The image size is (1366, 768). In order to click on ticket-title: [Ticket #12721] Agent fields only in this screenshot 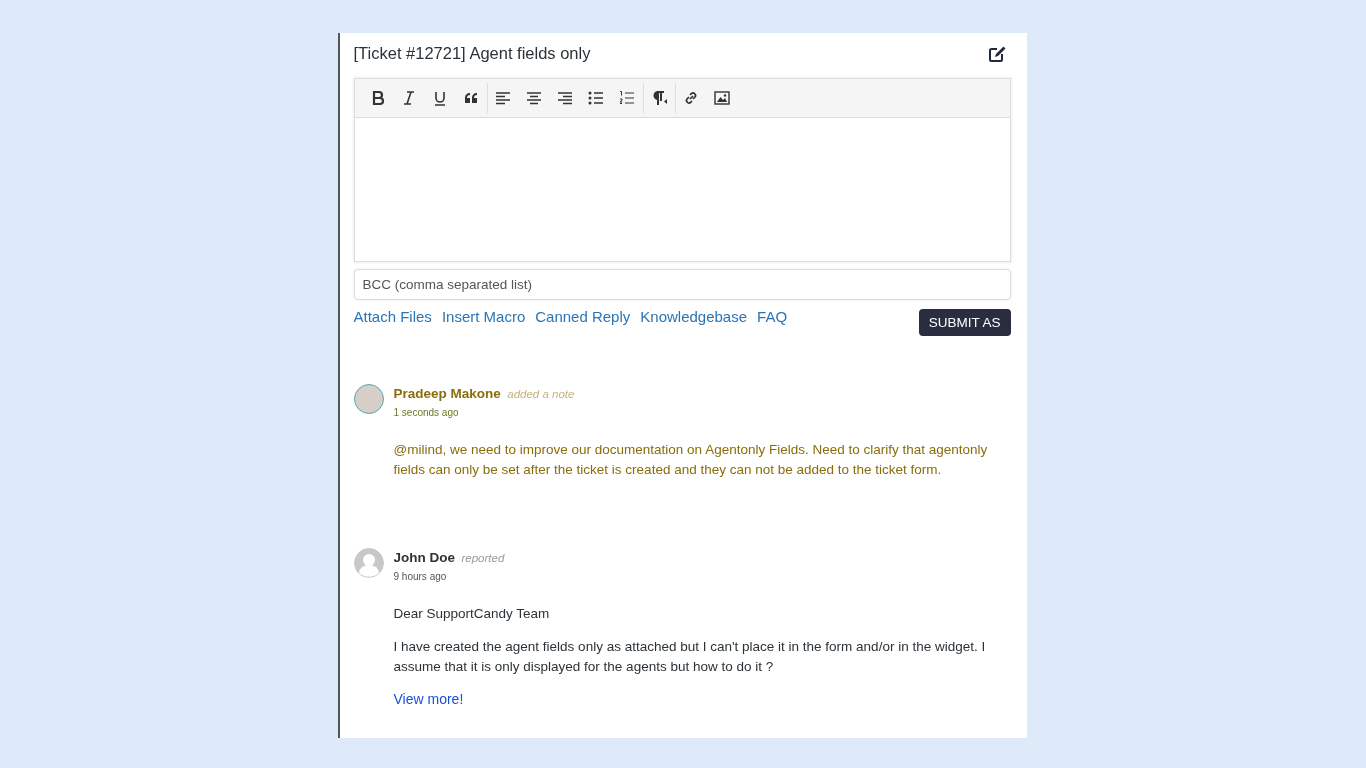, I will do `click(472, 53)`.